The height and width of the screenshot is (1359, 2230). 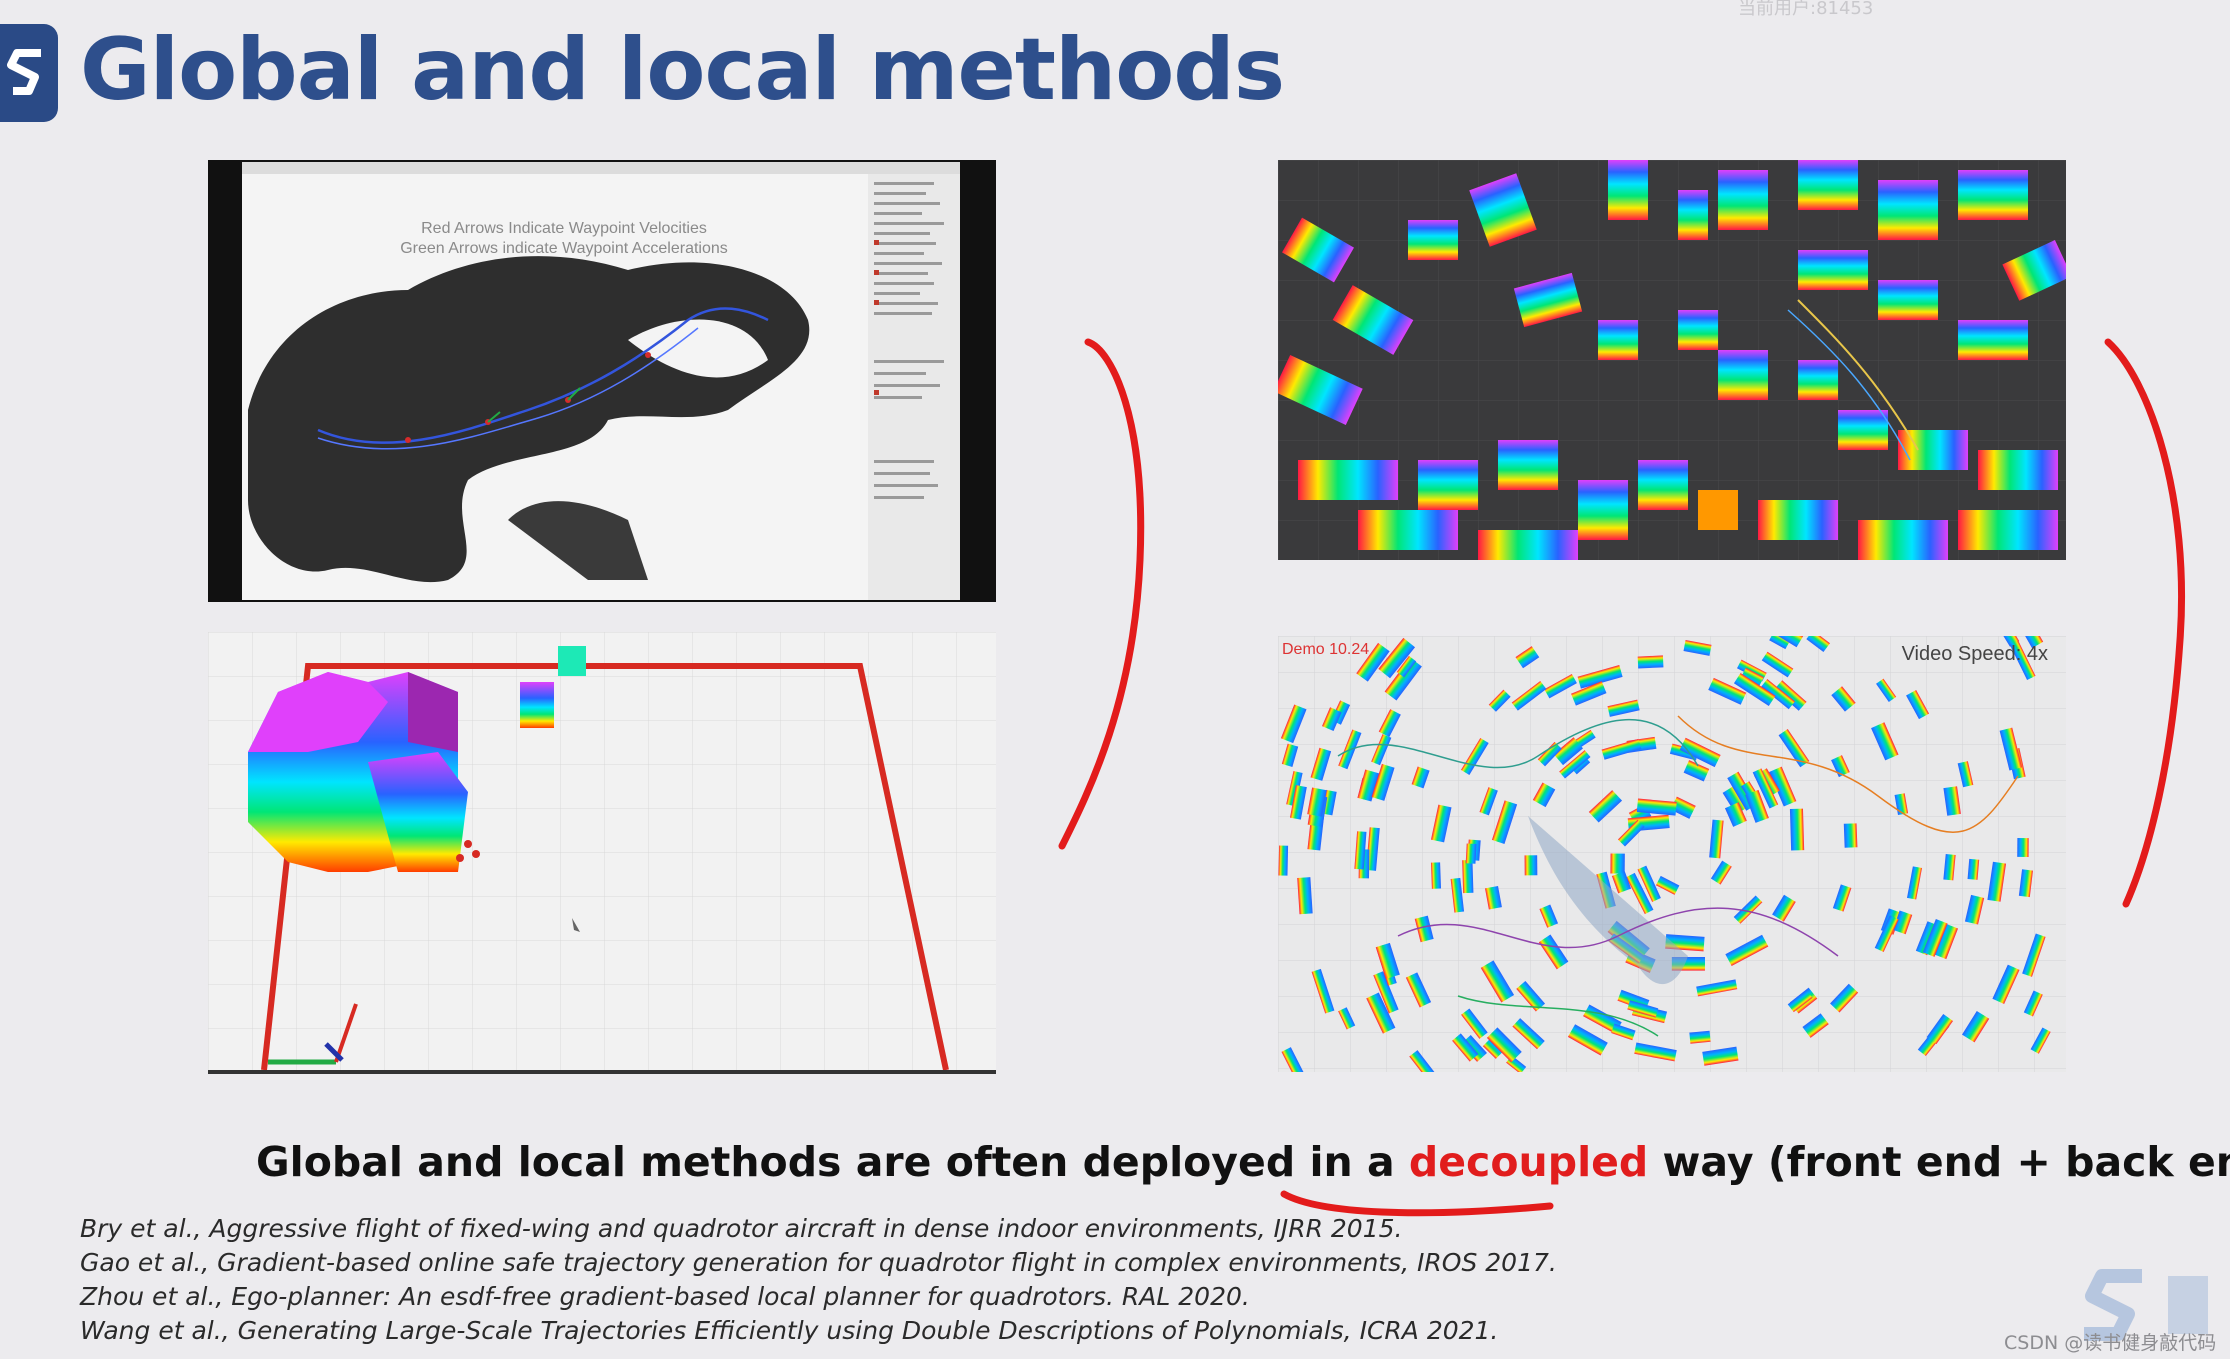 I want to click on caption-highlight: decoupled, so click(x=1528, y=1162).